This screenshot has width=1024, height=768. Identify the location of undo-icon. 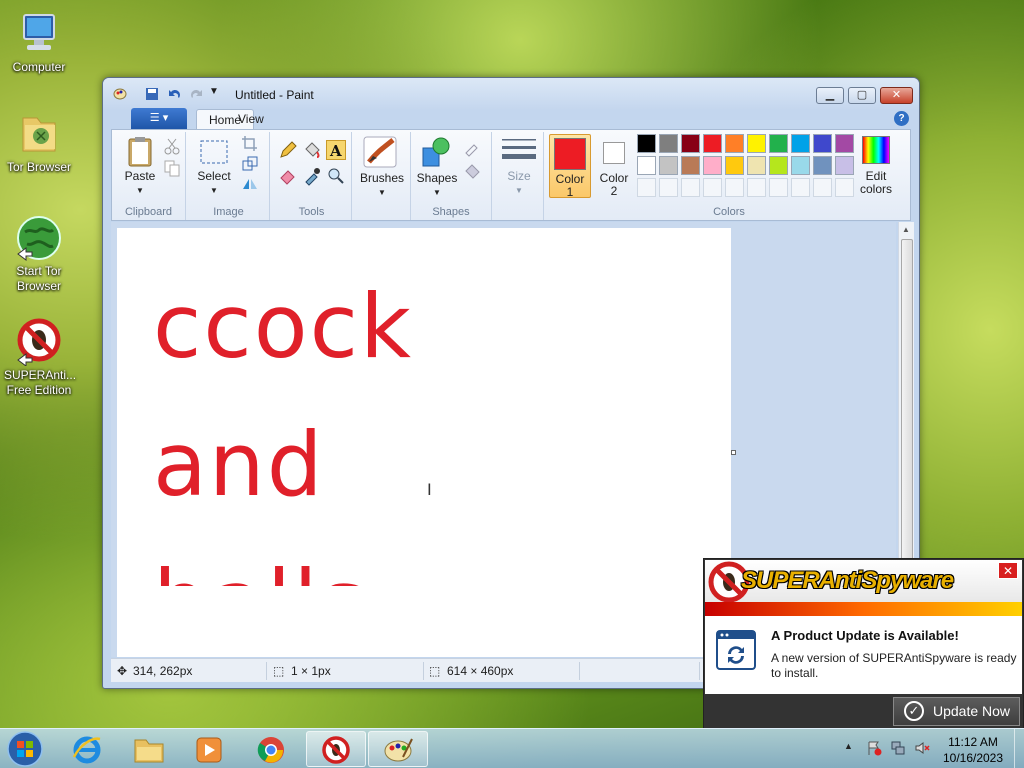
(174, 94).